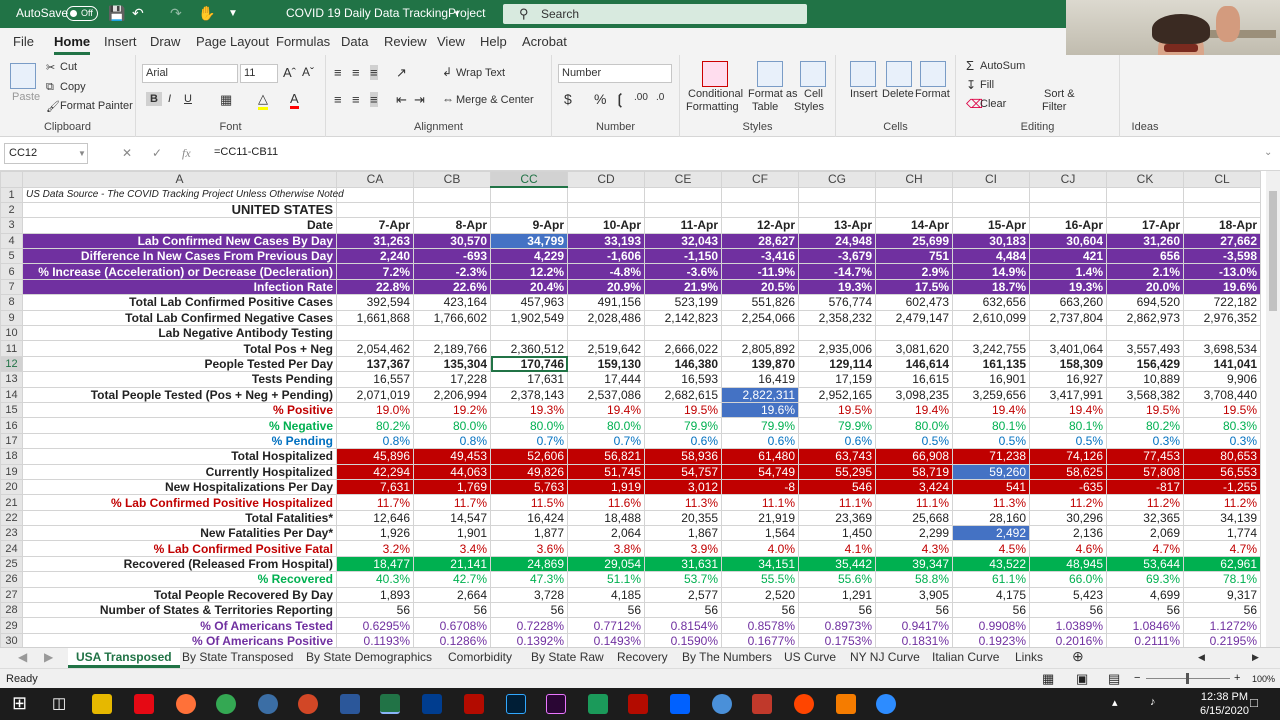  What do you see at coordinates (615, 73) in the screenshot?
I see `number-format-select: Number` at bounding box center [615, 73].